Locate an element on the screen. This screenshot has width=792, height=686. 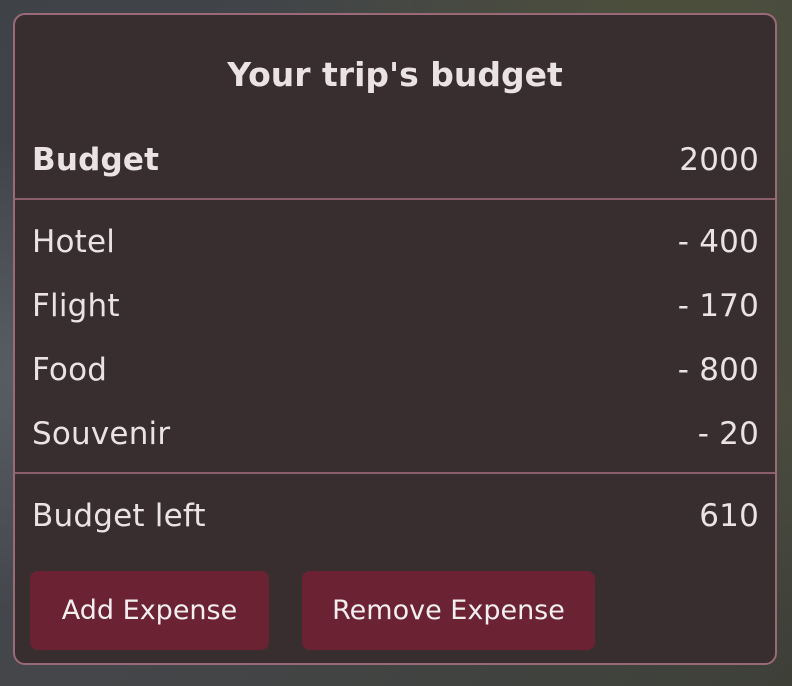
expense-value: - 20 is located at coordinates (728, 434).